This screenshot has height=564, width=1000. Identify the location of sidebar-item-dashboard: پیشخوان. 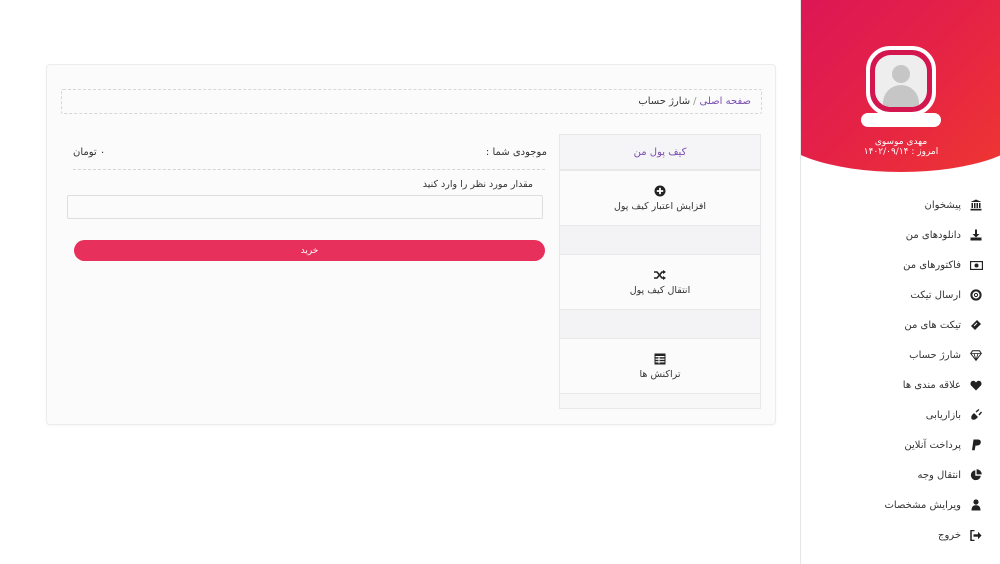
(900, 205).